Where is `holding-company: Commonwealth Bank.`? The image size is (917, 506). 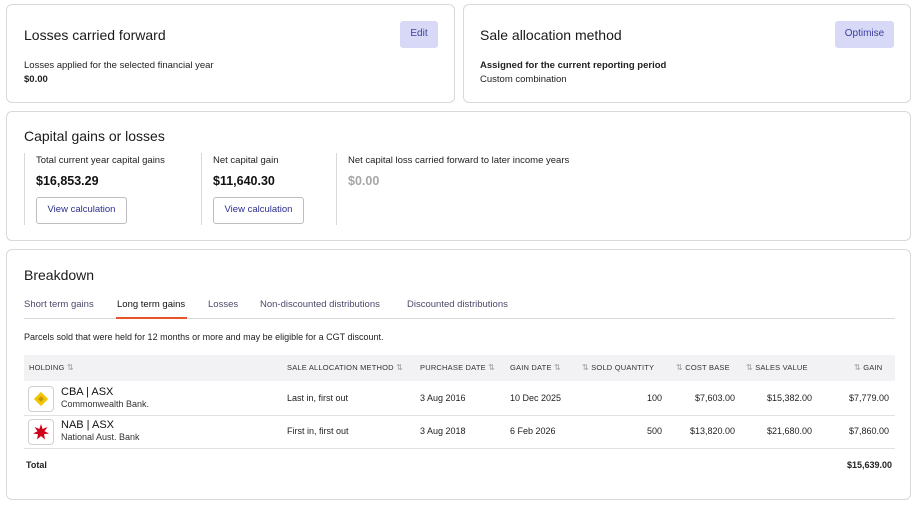
holding-company: Commonwealth Bank. is located at coordinates (105, 404).